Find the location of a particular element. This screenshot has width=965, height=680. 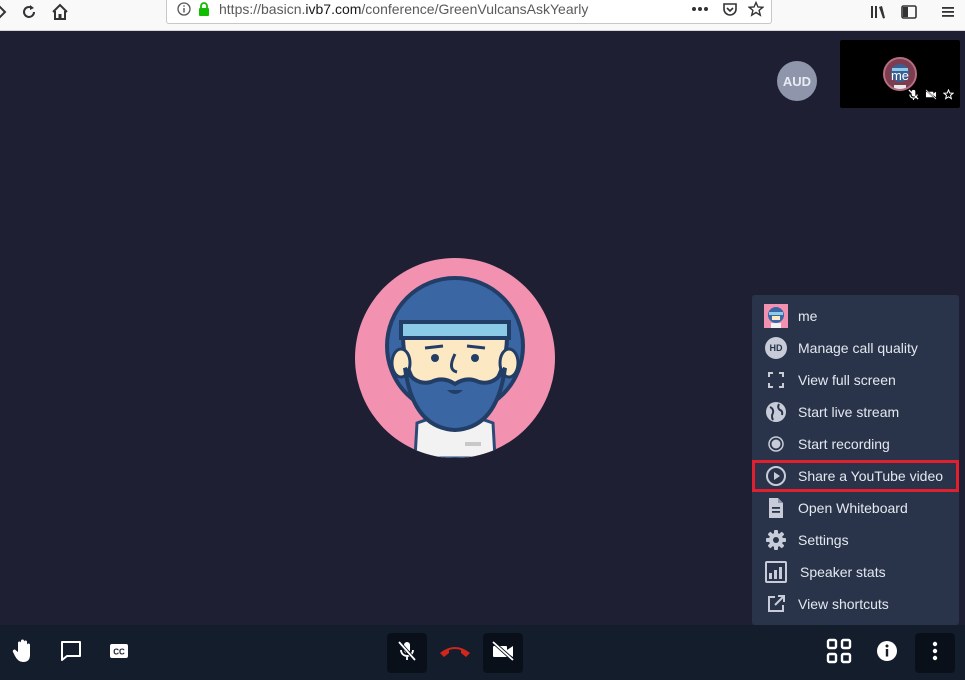

menu-item-recording: Start recording is located at coordinates (855, 444).